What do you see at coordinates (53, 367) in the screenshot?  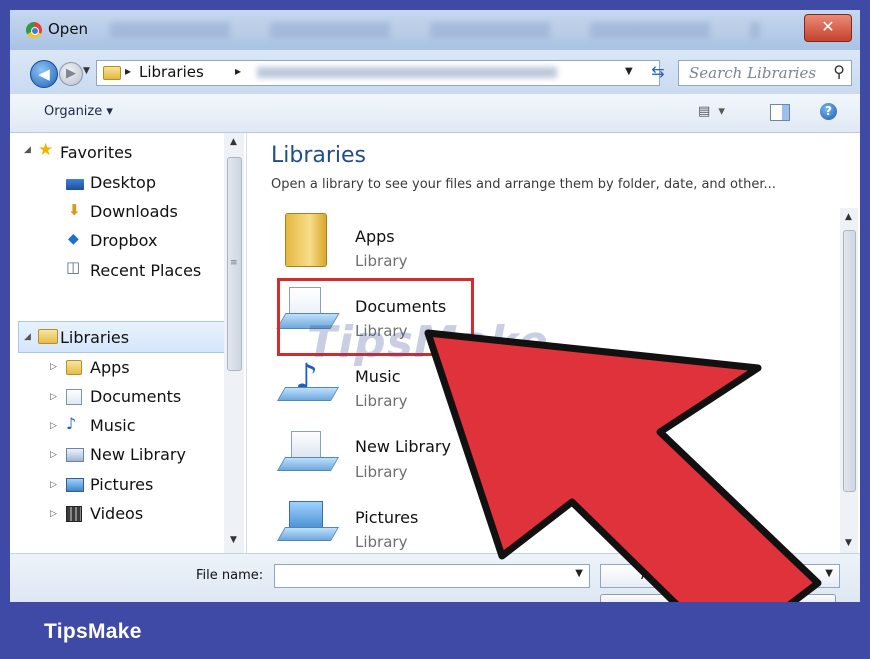 I see `expand-apps-icon: ▷` at bounding box center [53, 367].